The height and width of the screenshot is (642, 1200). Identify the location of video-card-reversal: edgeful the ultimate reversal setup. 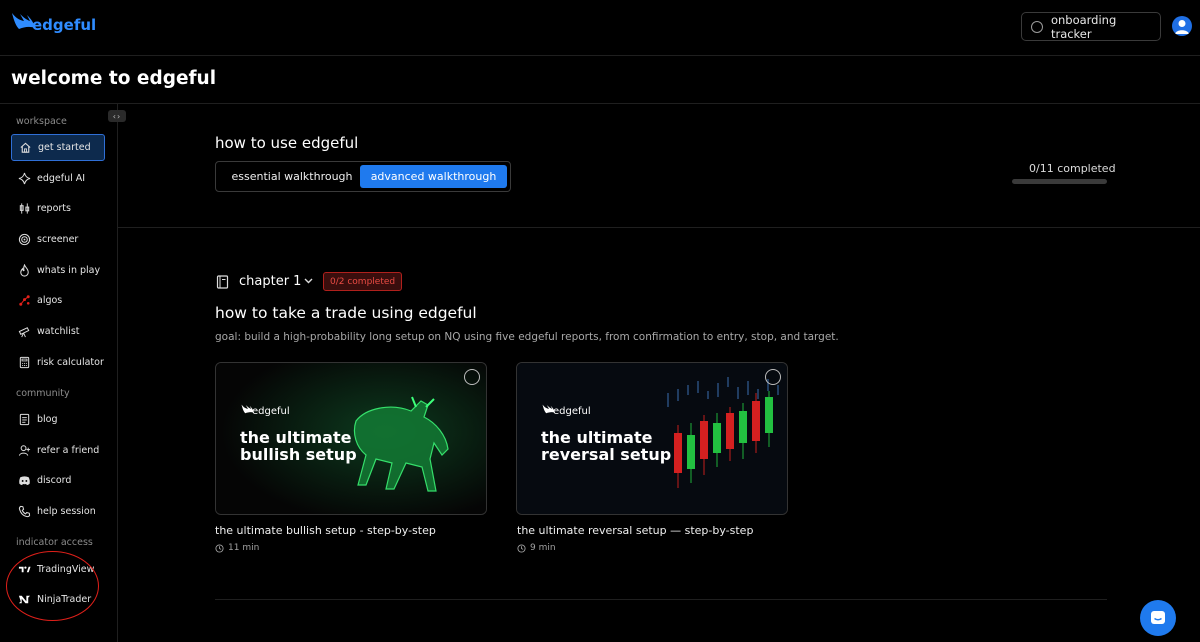
(652, 438).